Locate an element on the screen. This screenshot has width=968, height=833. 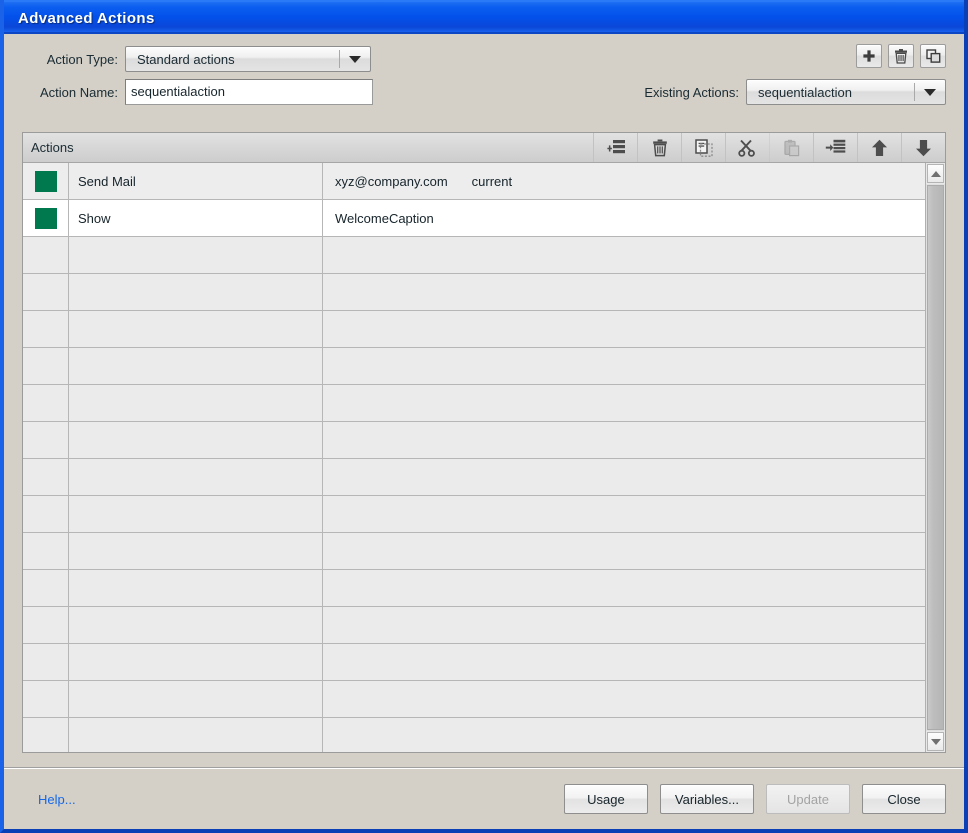
delete-row-button is located at coordinates (659, 147).